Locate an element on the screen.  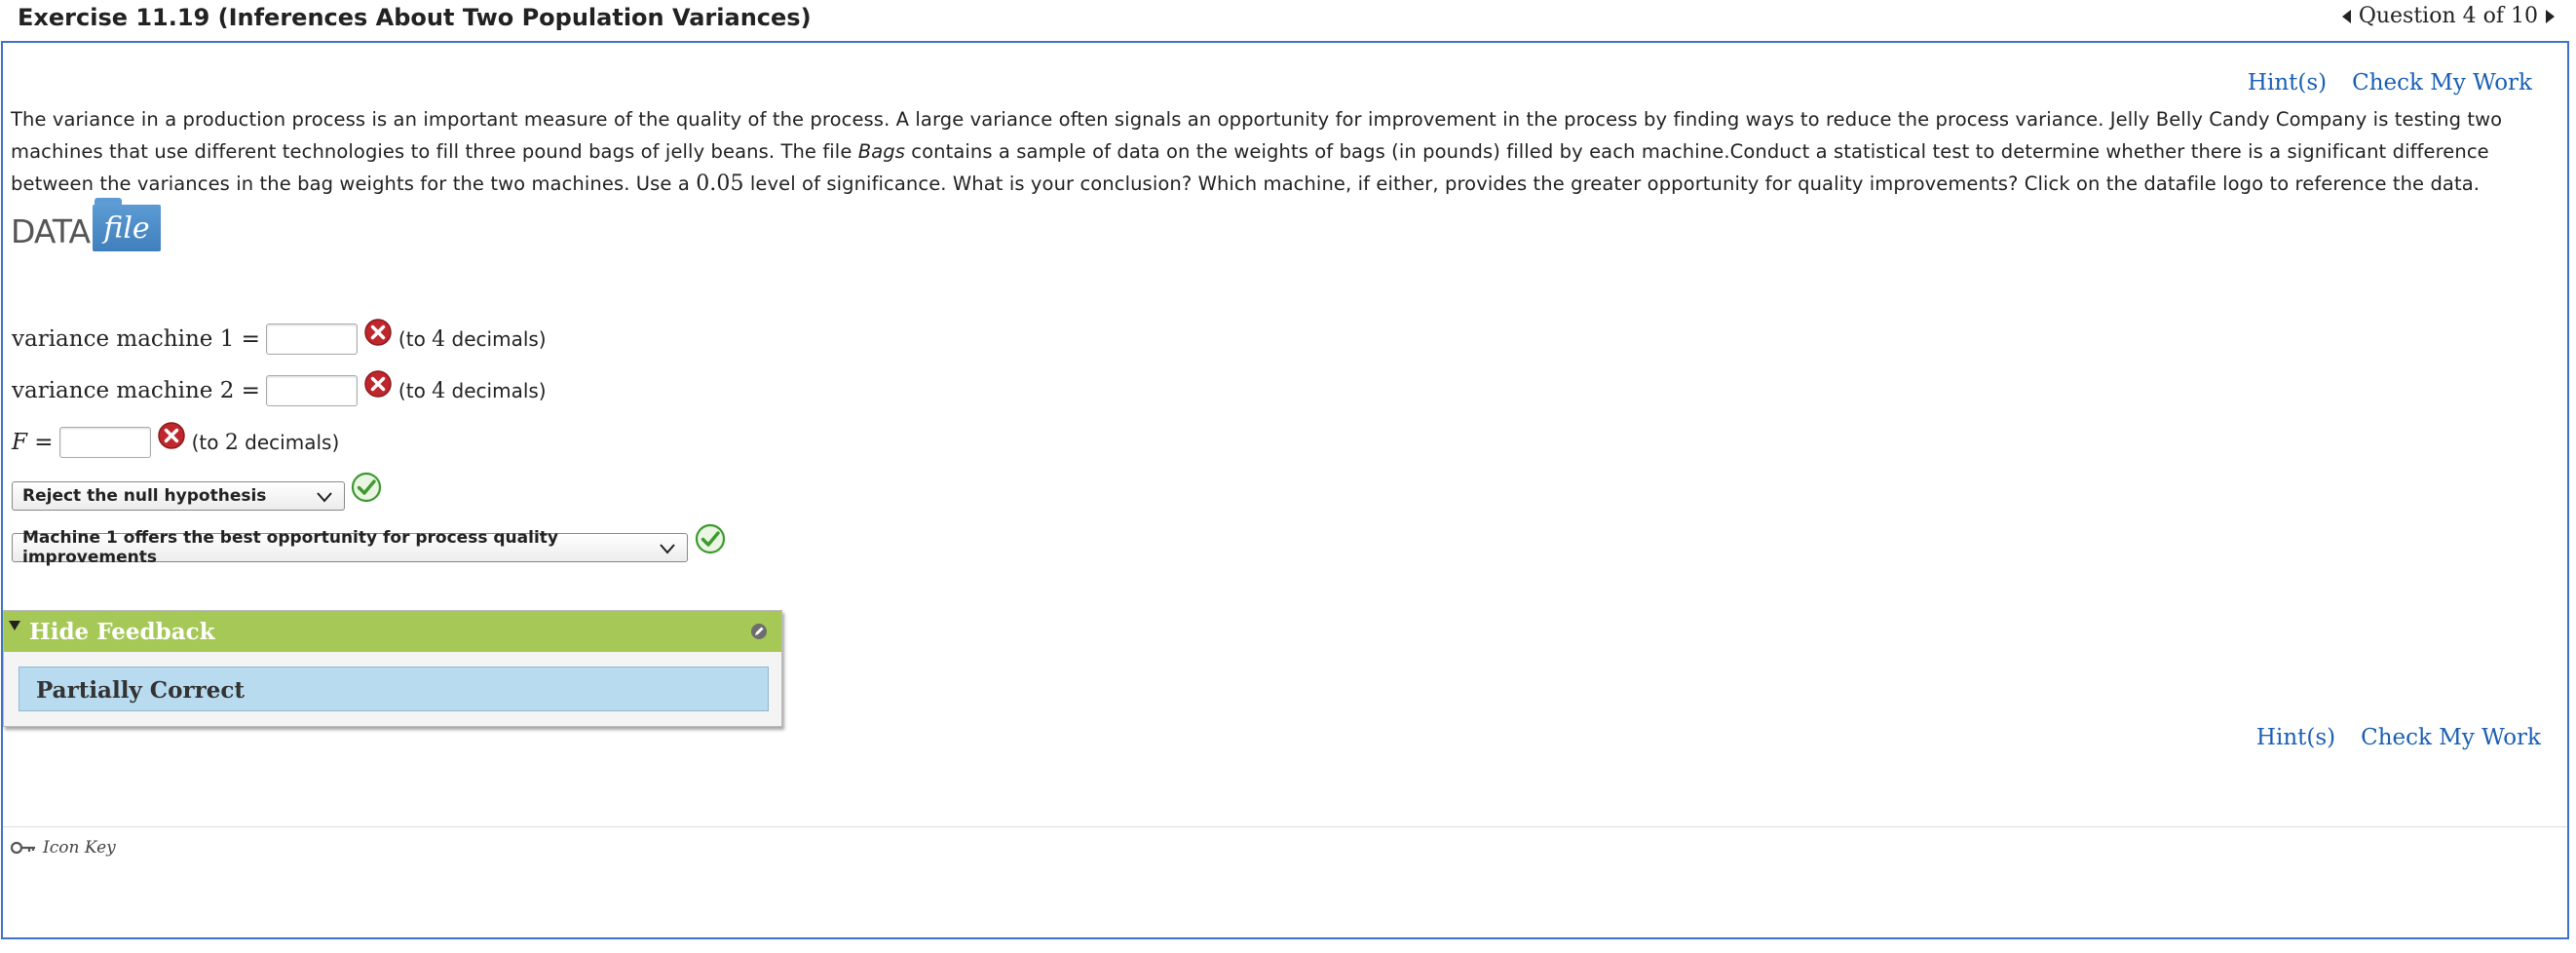
bottom-links: Hint(s) Check My Work is located at coordinates (2398, 737).